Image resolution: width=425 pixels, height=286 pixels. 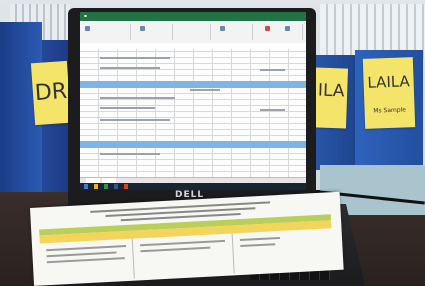 I want to click on word-icon, so click(x=116, y=186).